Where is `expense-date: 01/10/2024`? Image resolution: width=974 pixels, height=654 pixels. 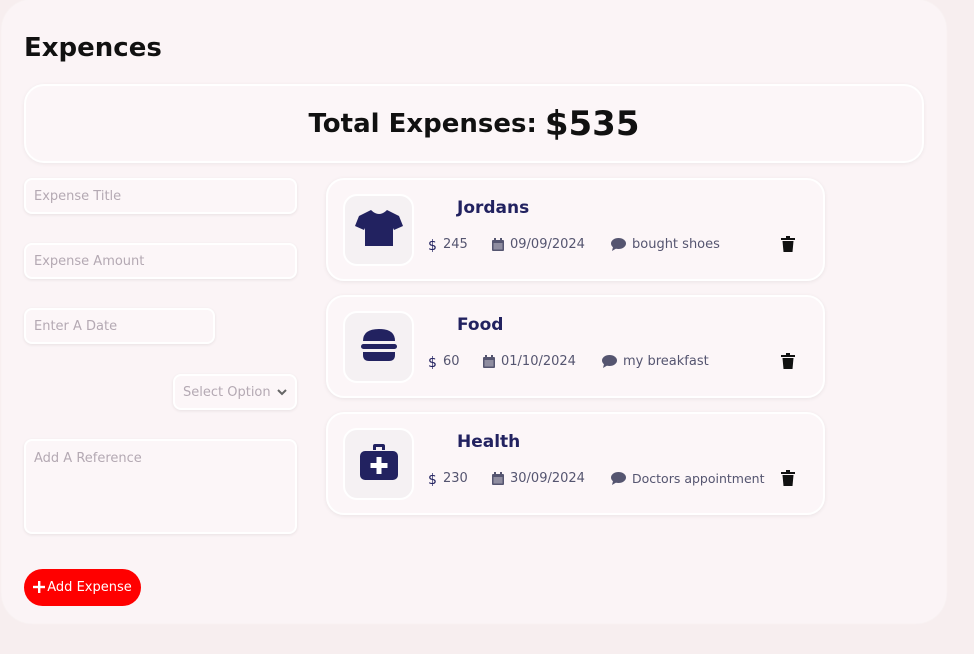 expense-date: 01/10/2024 is located at coordinates (529, 361).